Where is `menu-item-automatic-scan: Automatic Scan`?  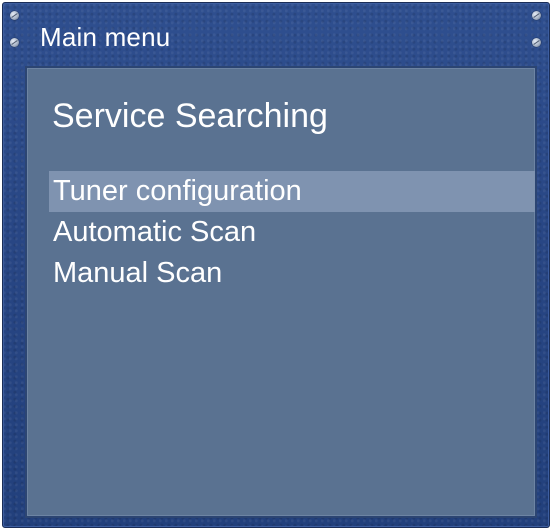
menu-item-automatic-scan: Automatic Scan is located at coordinates (292, 232).